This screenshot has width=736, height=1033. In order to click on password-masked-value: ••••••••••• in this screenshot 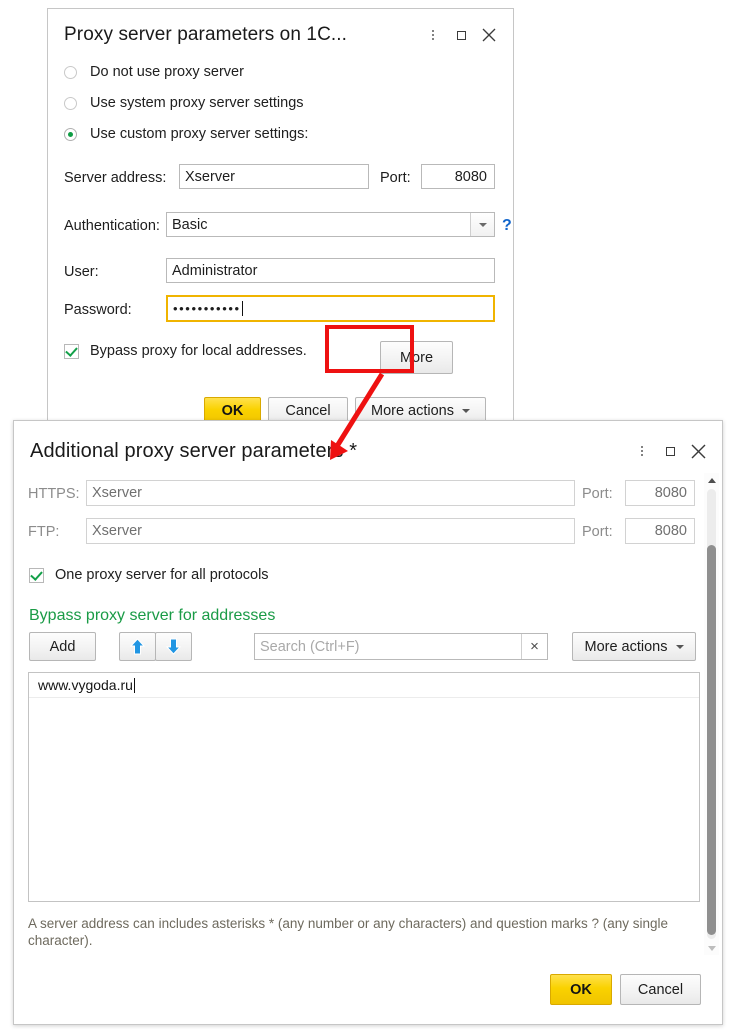, I will do `click(207, 308)`.